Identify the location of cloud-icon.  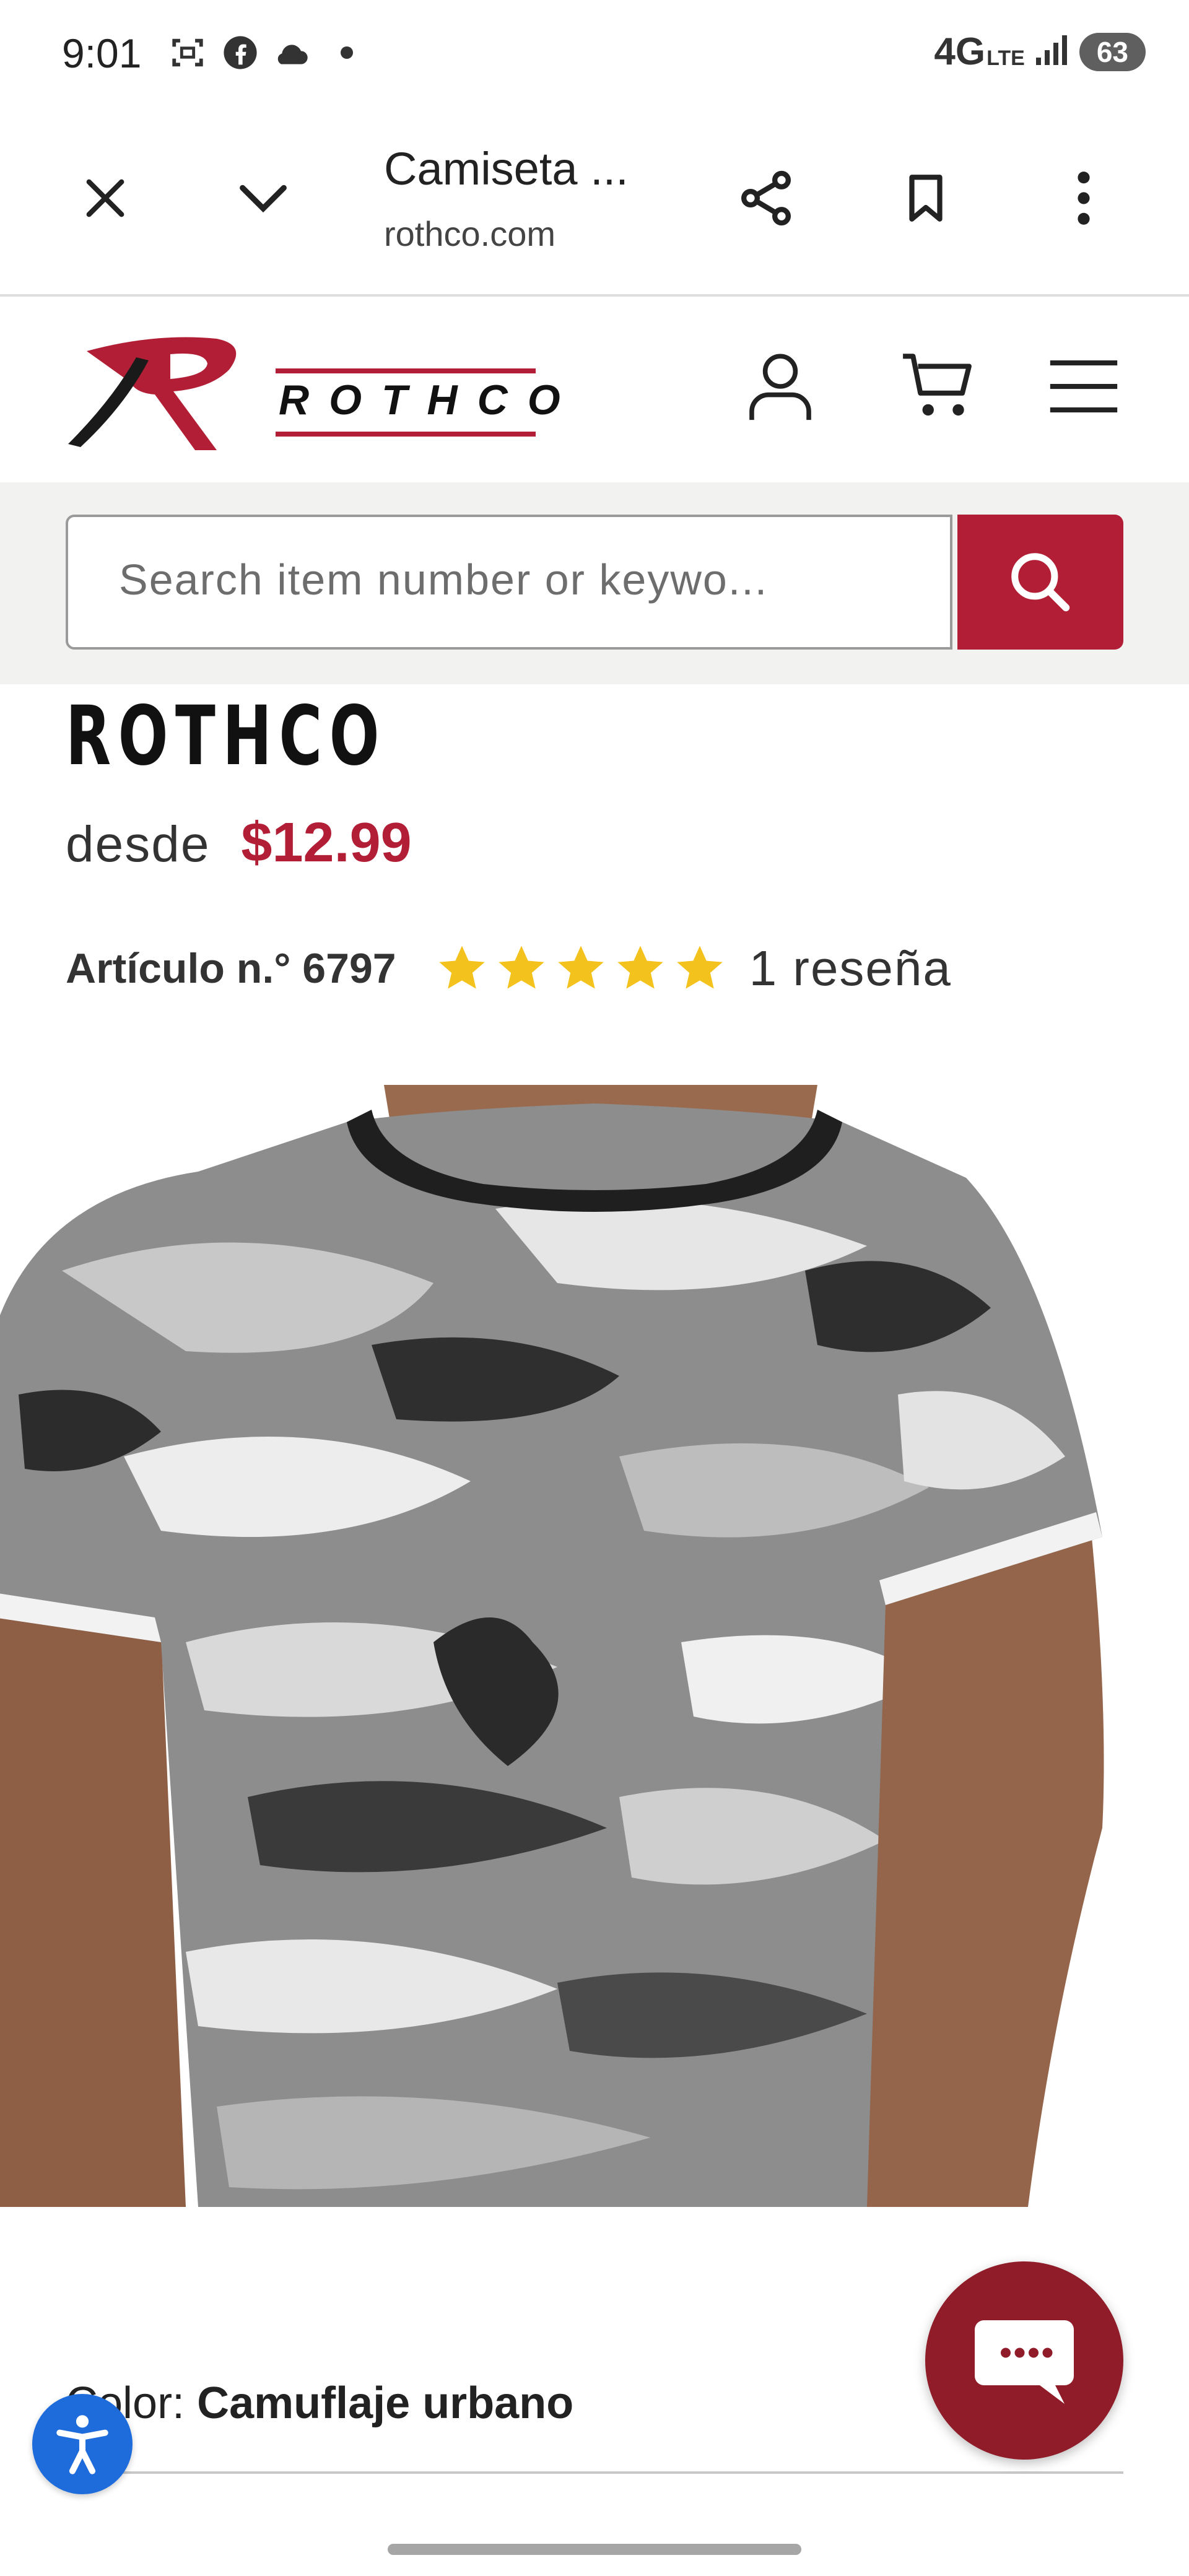
(291, 52).